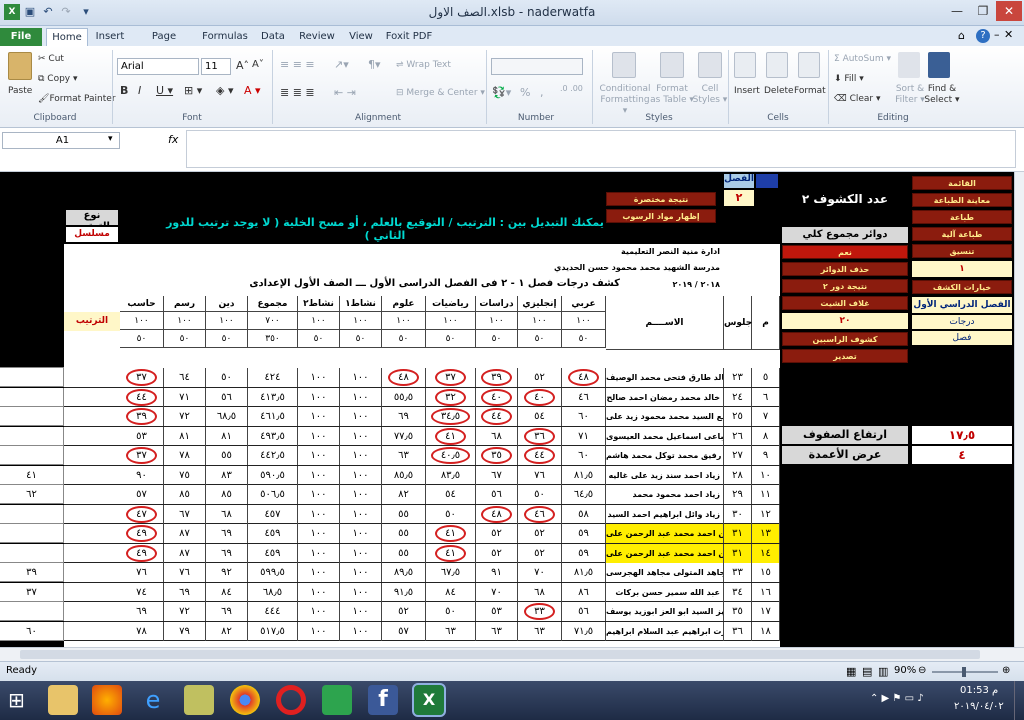 This screenshot has width=1024, height=720. Describe the element at coordinates (845, 269) in the screenshot. I see `delete-circles-button: حذف الدوائر` at that location.